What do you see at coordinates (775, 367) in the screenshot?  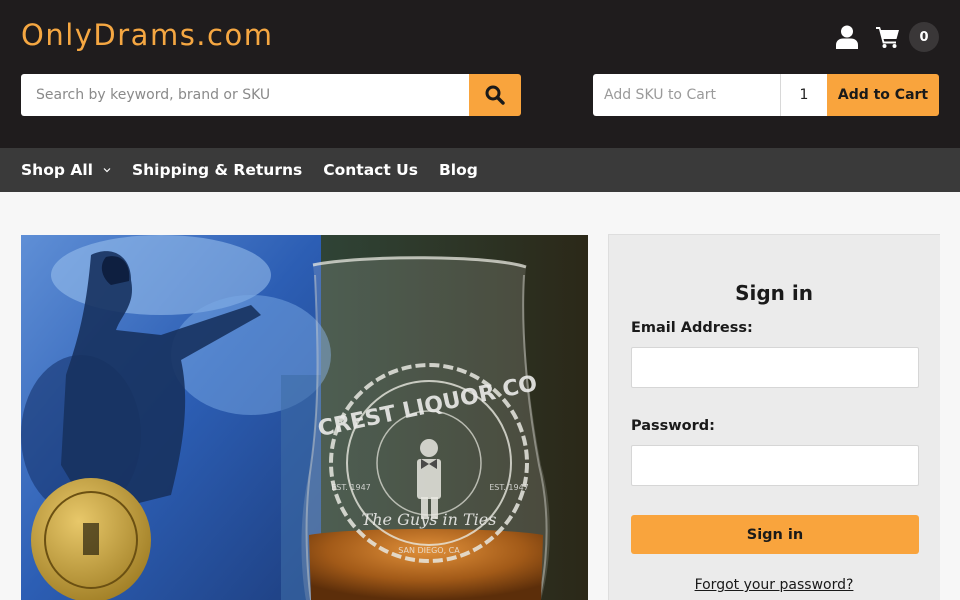 I see `email-field` at bounding box center [775, 367].